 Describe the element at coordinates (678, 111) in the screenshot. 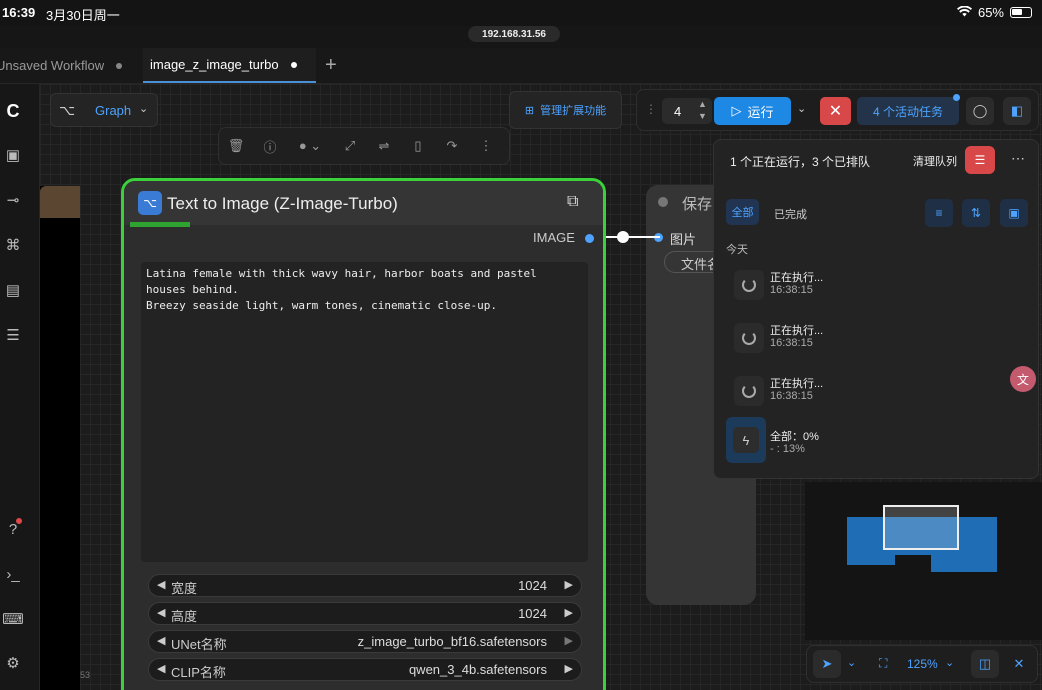

I see `queue-count-value: 4` at that location.